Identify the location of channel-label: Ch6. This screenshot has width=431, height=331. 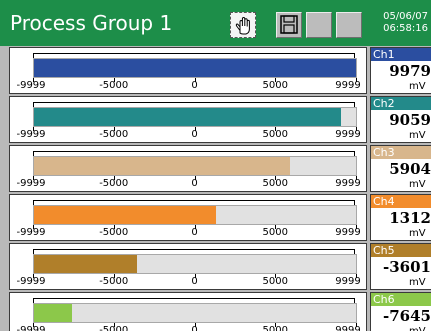
(401, 299).